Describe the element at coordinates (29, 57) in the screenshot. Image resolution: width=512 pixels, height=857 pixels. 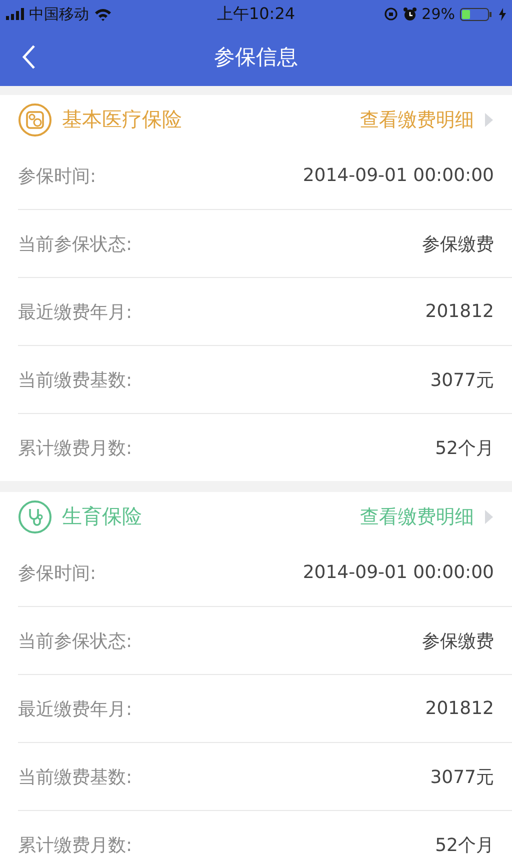
I see `back-icon` at that location.